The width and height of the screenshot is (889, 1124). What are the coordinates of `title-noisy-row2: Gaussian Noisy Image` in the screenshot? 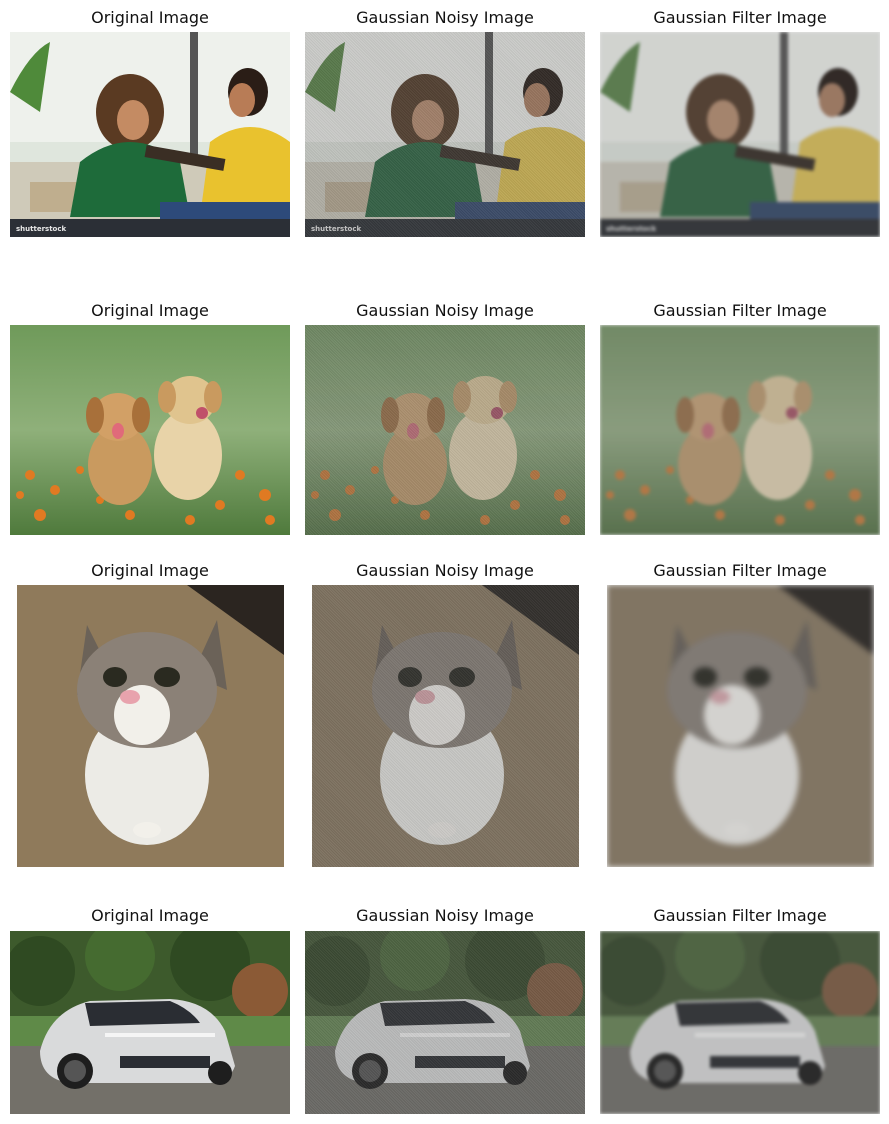 It's located at (445, 310).